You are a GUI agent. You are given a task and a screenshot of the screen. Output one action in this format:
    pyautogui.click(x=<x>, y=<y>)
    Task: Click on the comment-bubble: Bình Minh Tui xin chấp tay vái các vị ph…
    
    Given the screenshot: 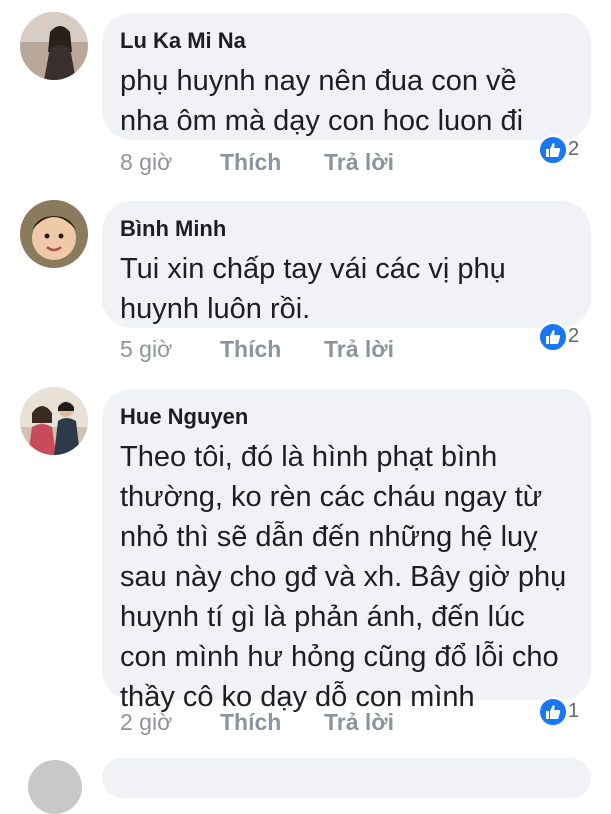 What is the action you would take?
    pyautogui.click(x=346, y=264)
    